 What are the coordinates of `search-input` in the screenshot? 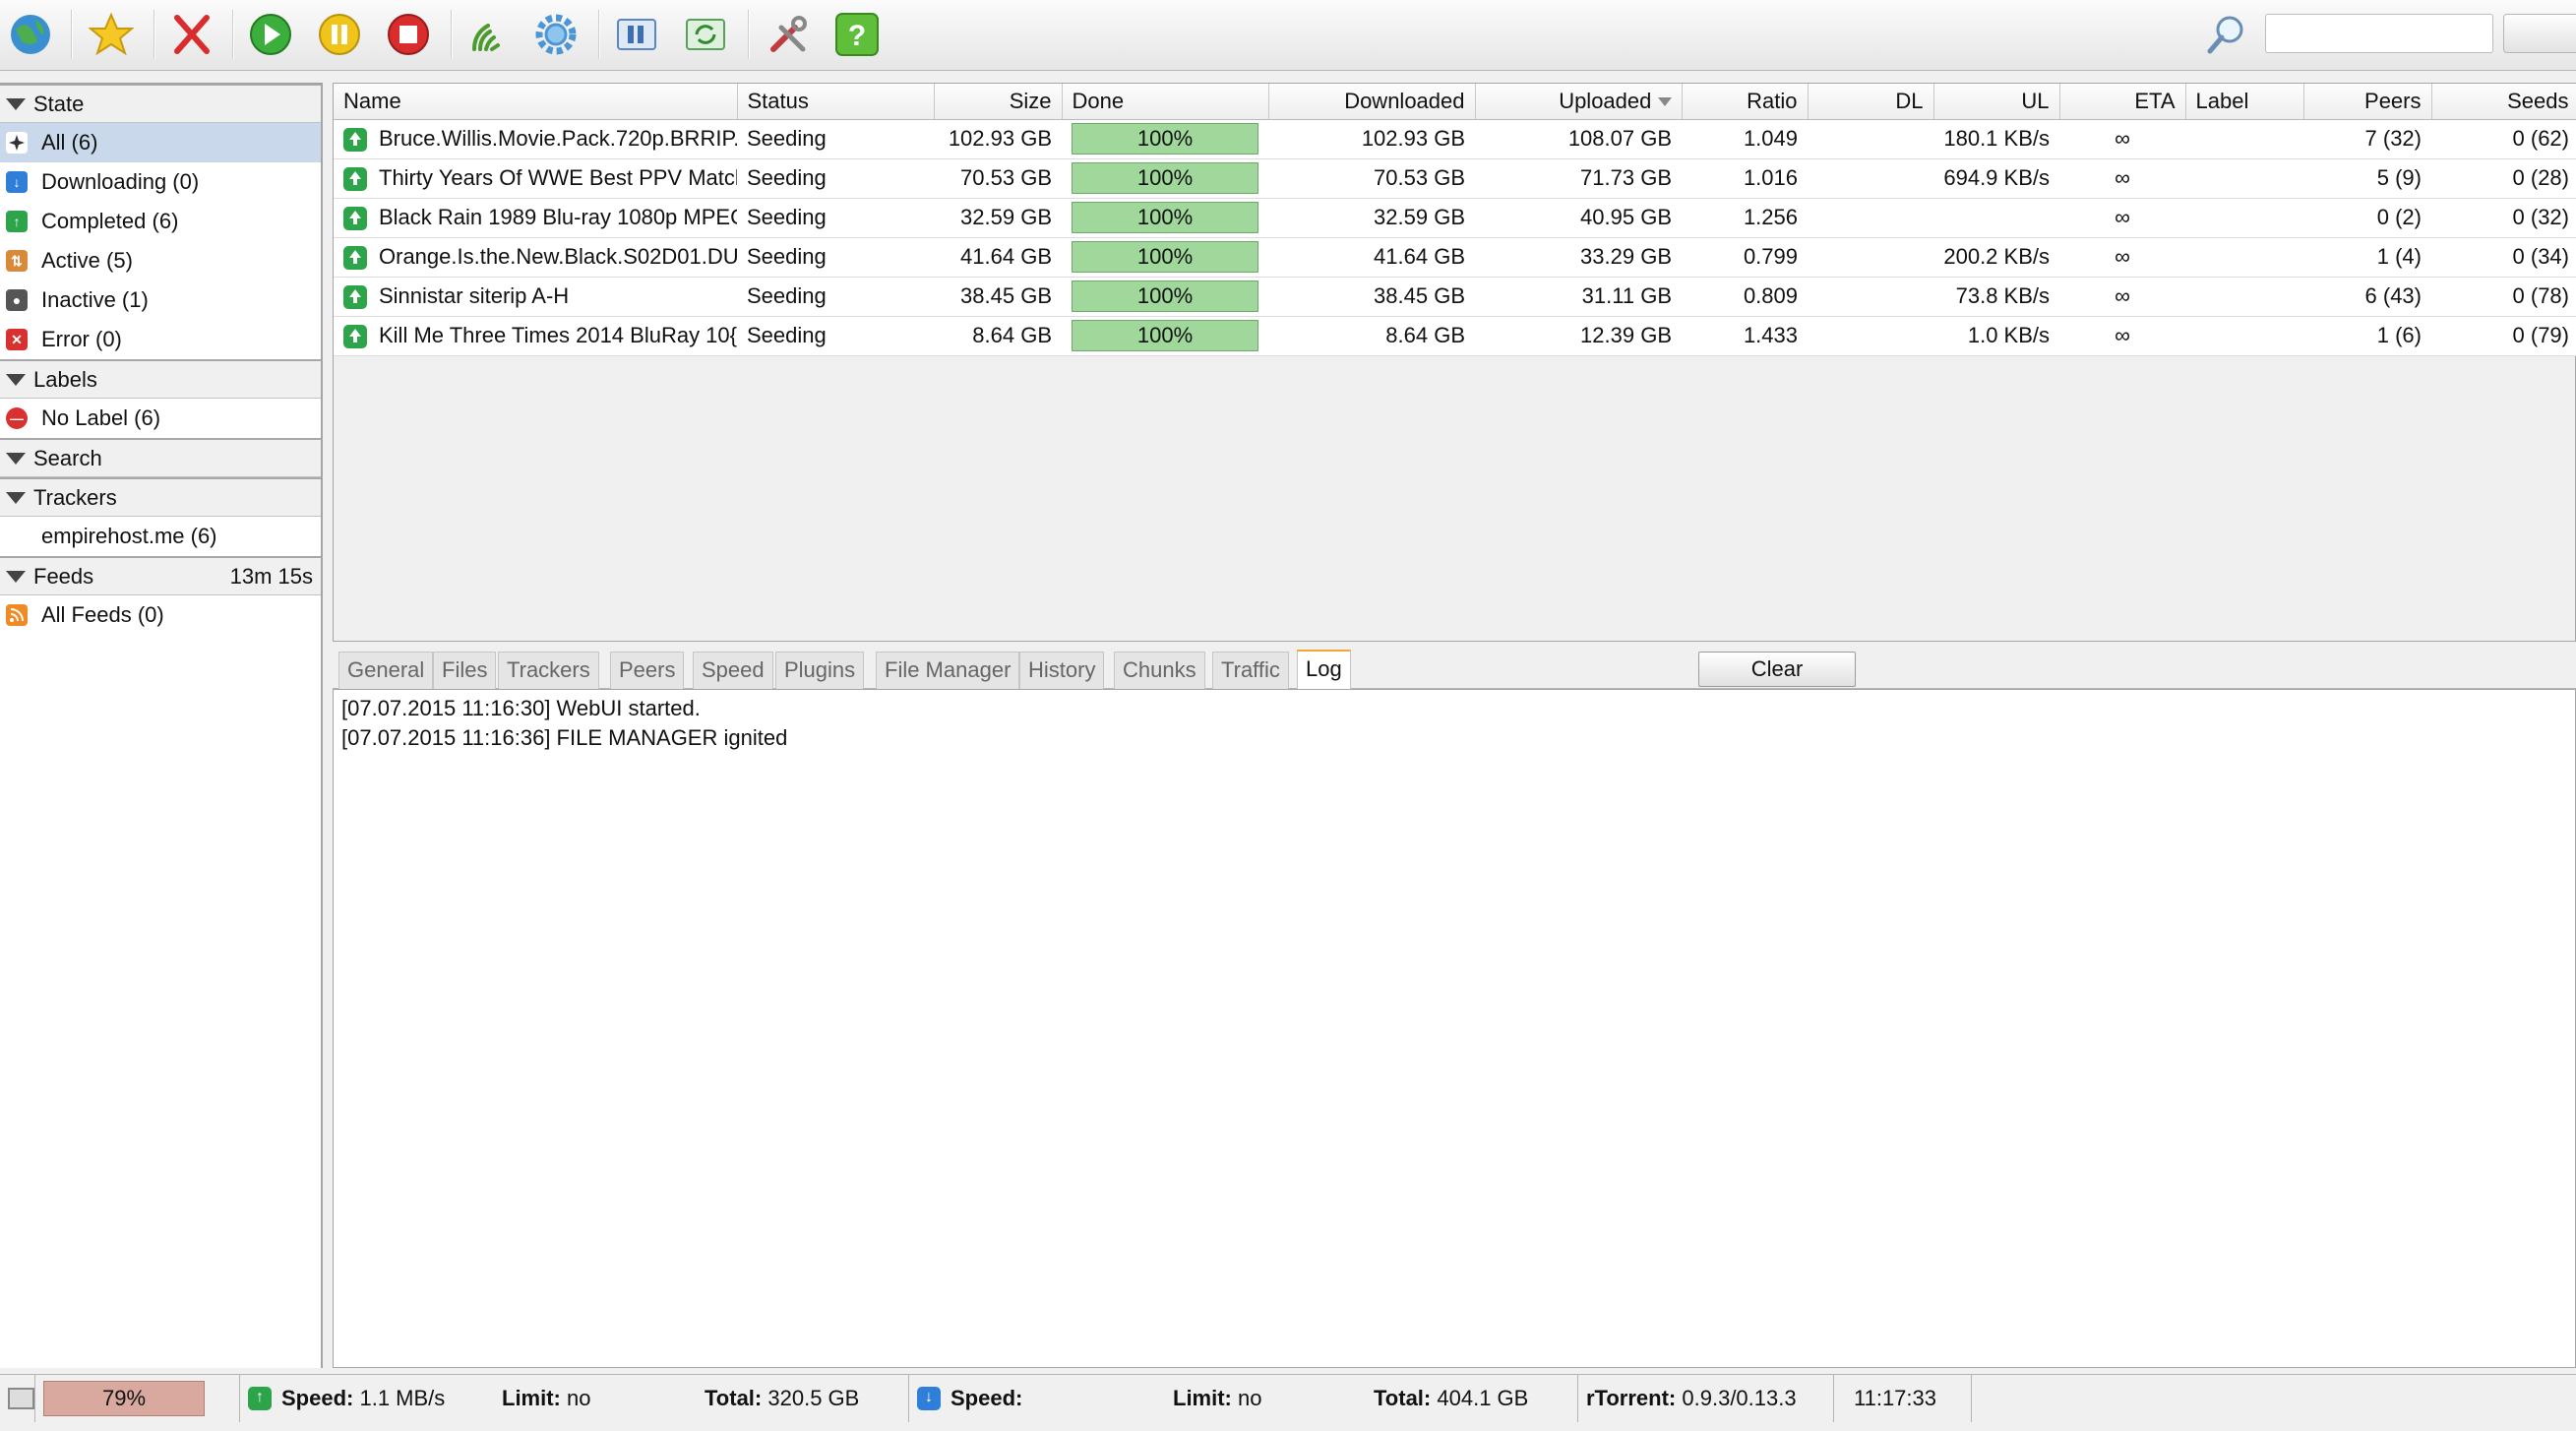 It's located at (2379, 34).